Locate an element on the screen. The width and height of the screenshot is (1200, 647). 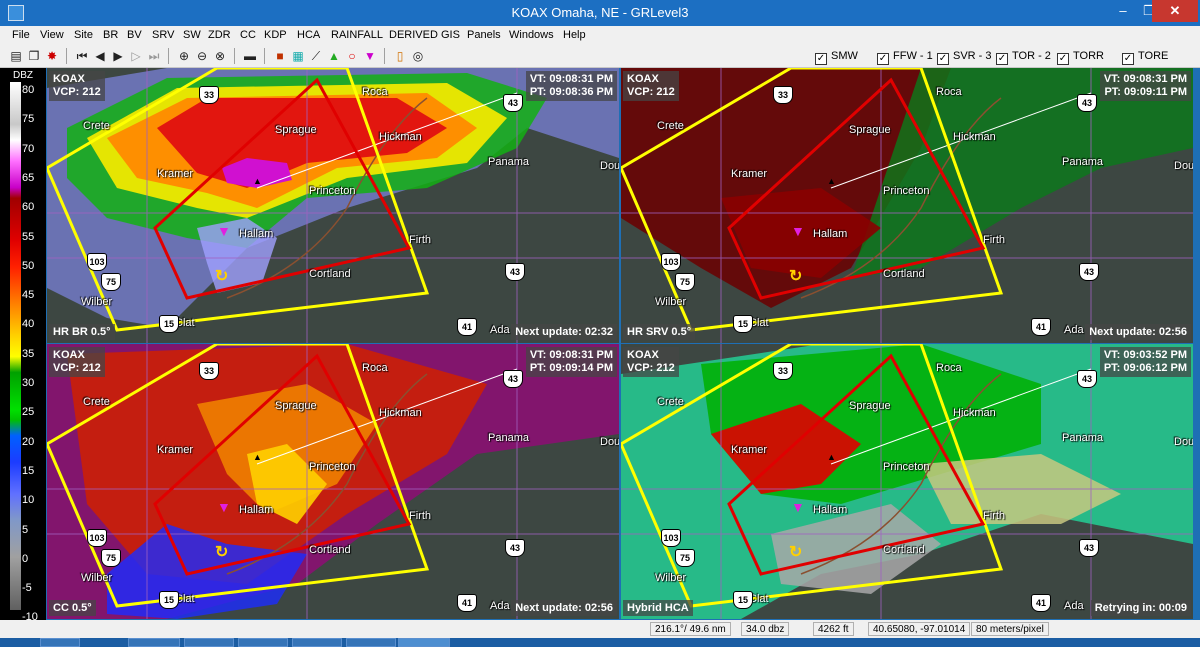
copy-icon: ❐ is located at coordinates (34, 56).